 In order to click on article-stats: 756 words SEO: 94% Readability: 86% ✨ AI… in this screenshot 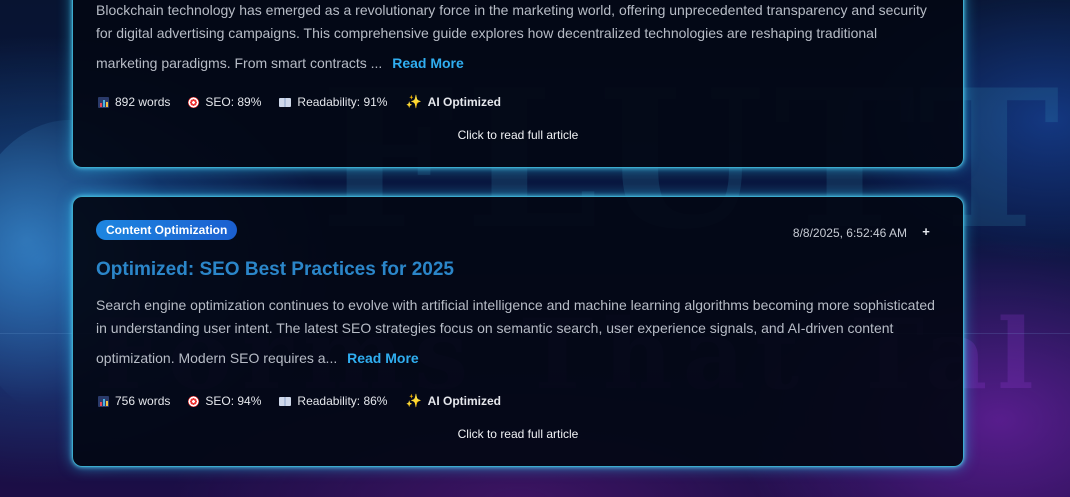, I will do `click(299, 401)`.